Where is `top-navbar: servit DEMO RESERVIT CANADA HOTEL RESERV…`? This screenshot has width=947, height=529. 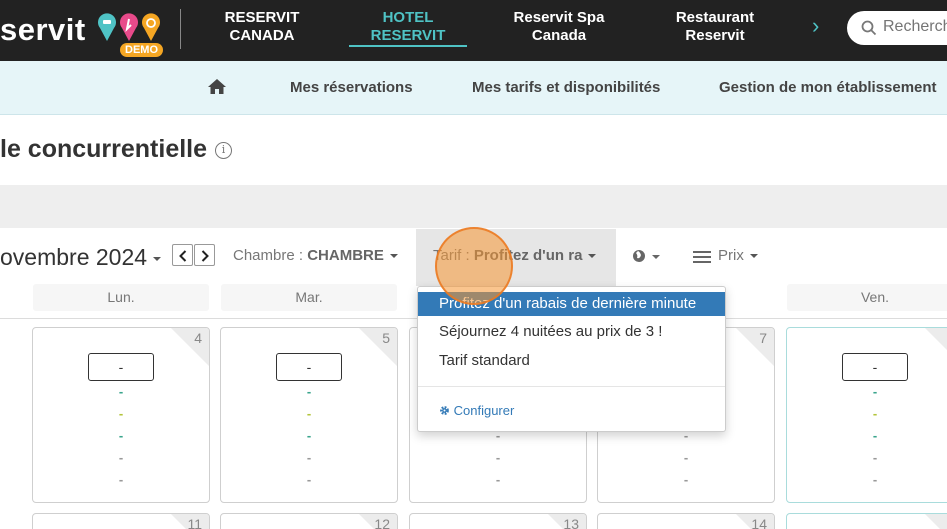 top-navbar: servit DEMO RESERVIT CANADA HOTEL RESERV… is located at coordinates (473, 30).